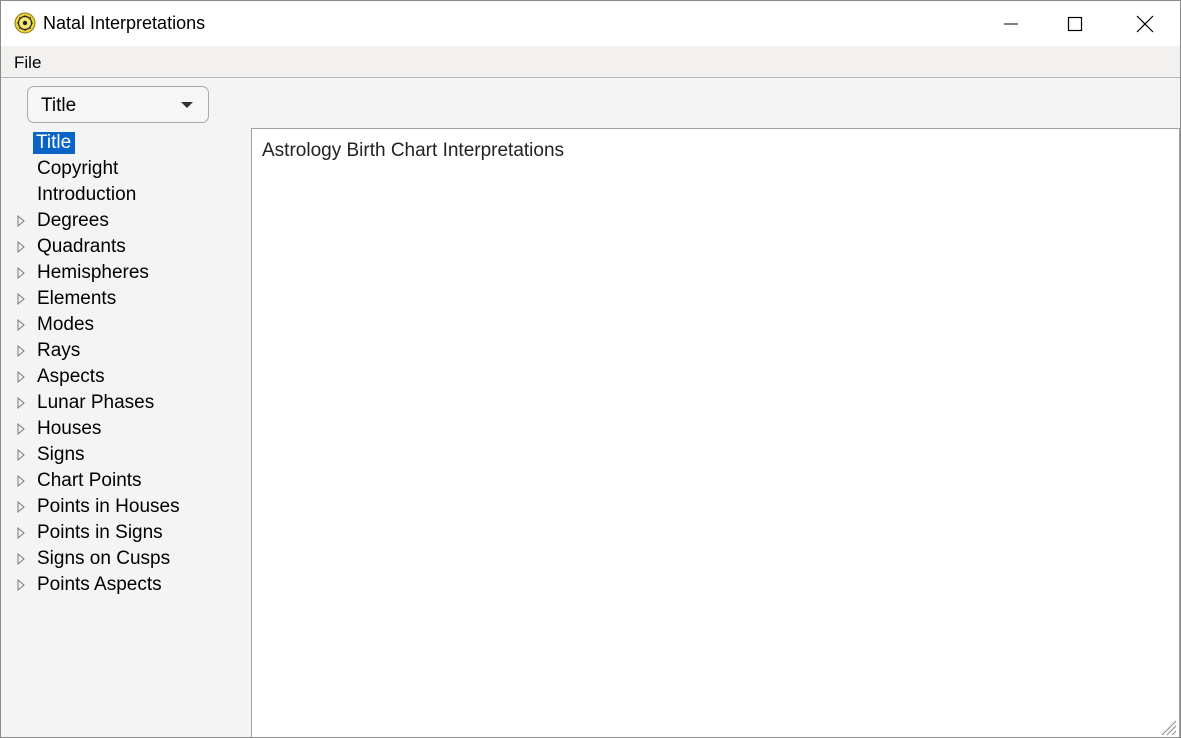 Image resolution: width=1181 pixels, height=738 pixels. I want to click on tree-item-label: Points Aspects, so click(99, 584).